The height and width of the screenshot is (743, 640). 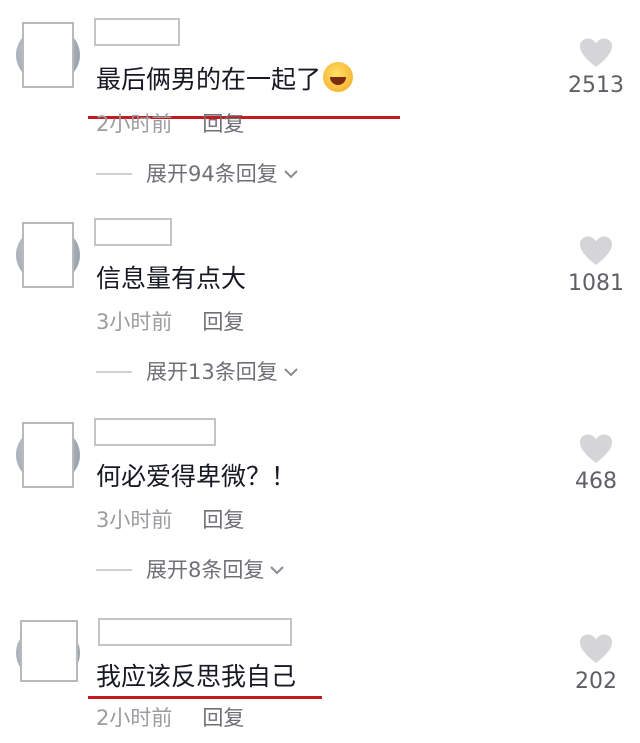 I want to click on like-count: 468, so click(x=596, y=481).